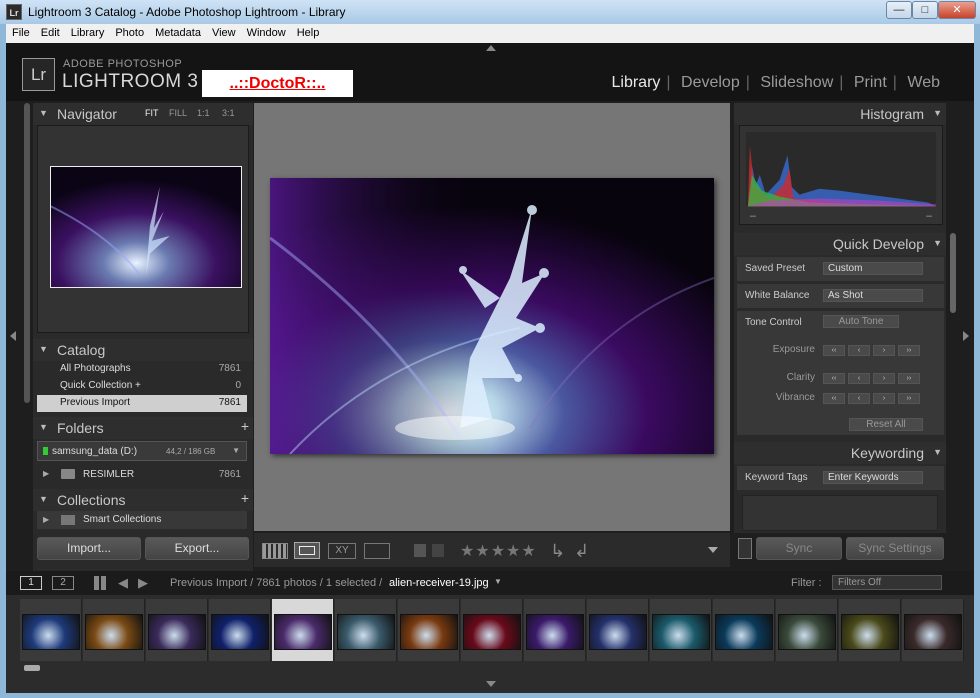 This screenshot has height=698, width=980. Describe the element at coordinates (377, 551) in the screenshot. I see `survey-view-icon` at that location.